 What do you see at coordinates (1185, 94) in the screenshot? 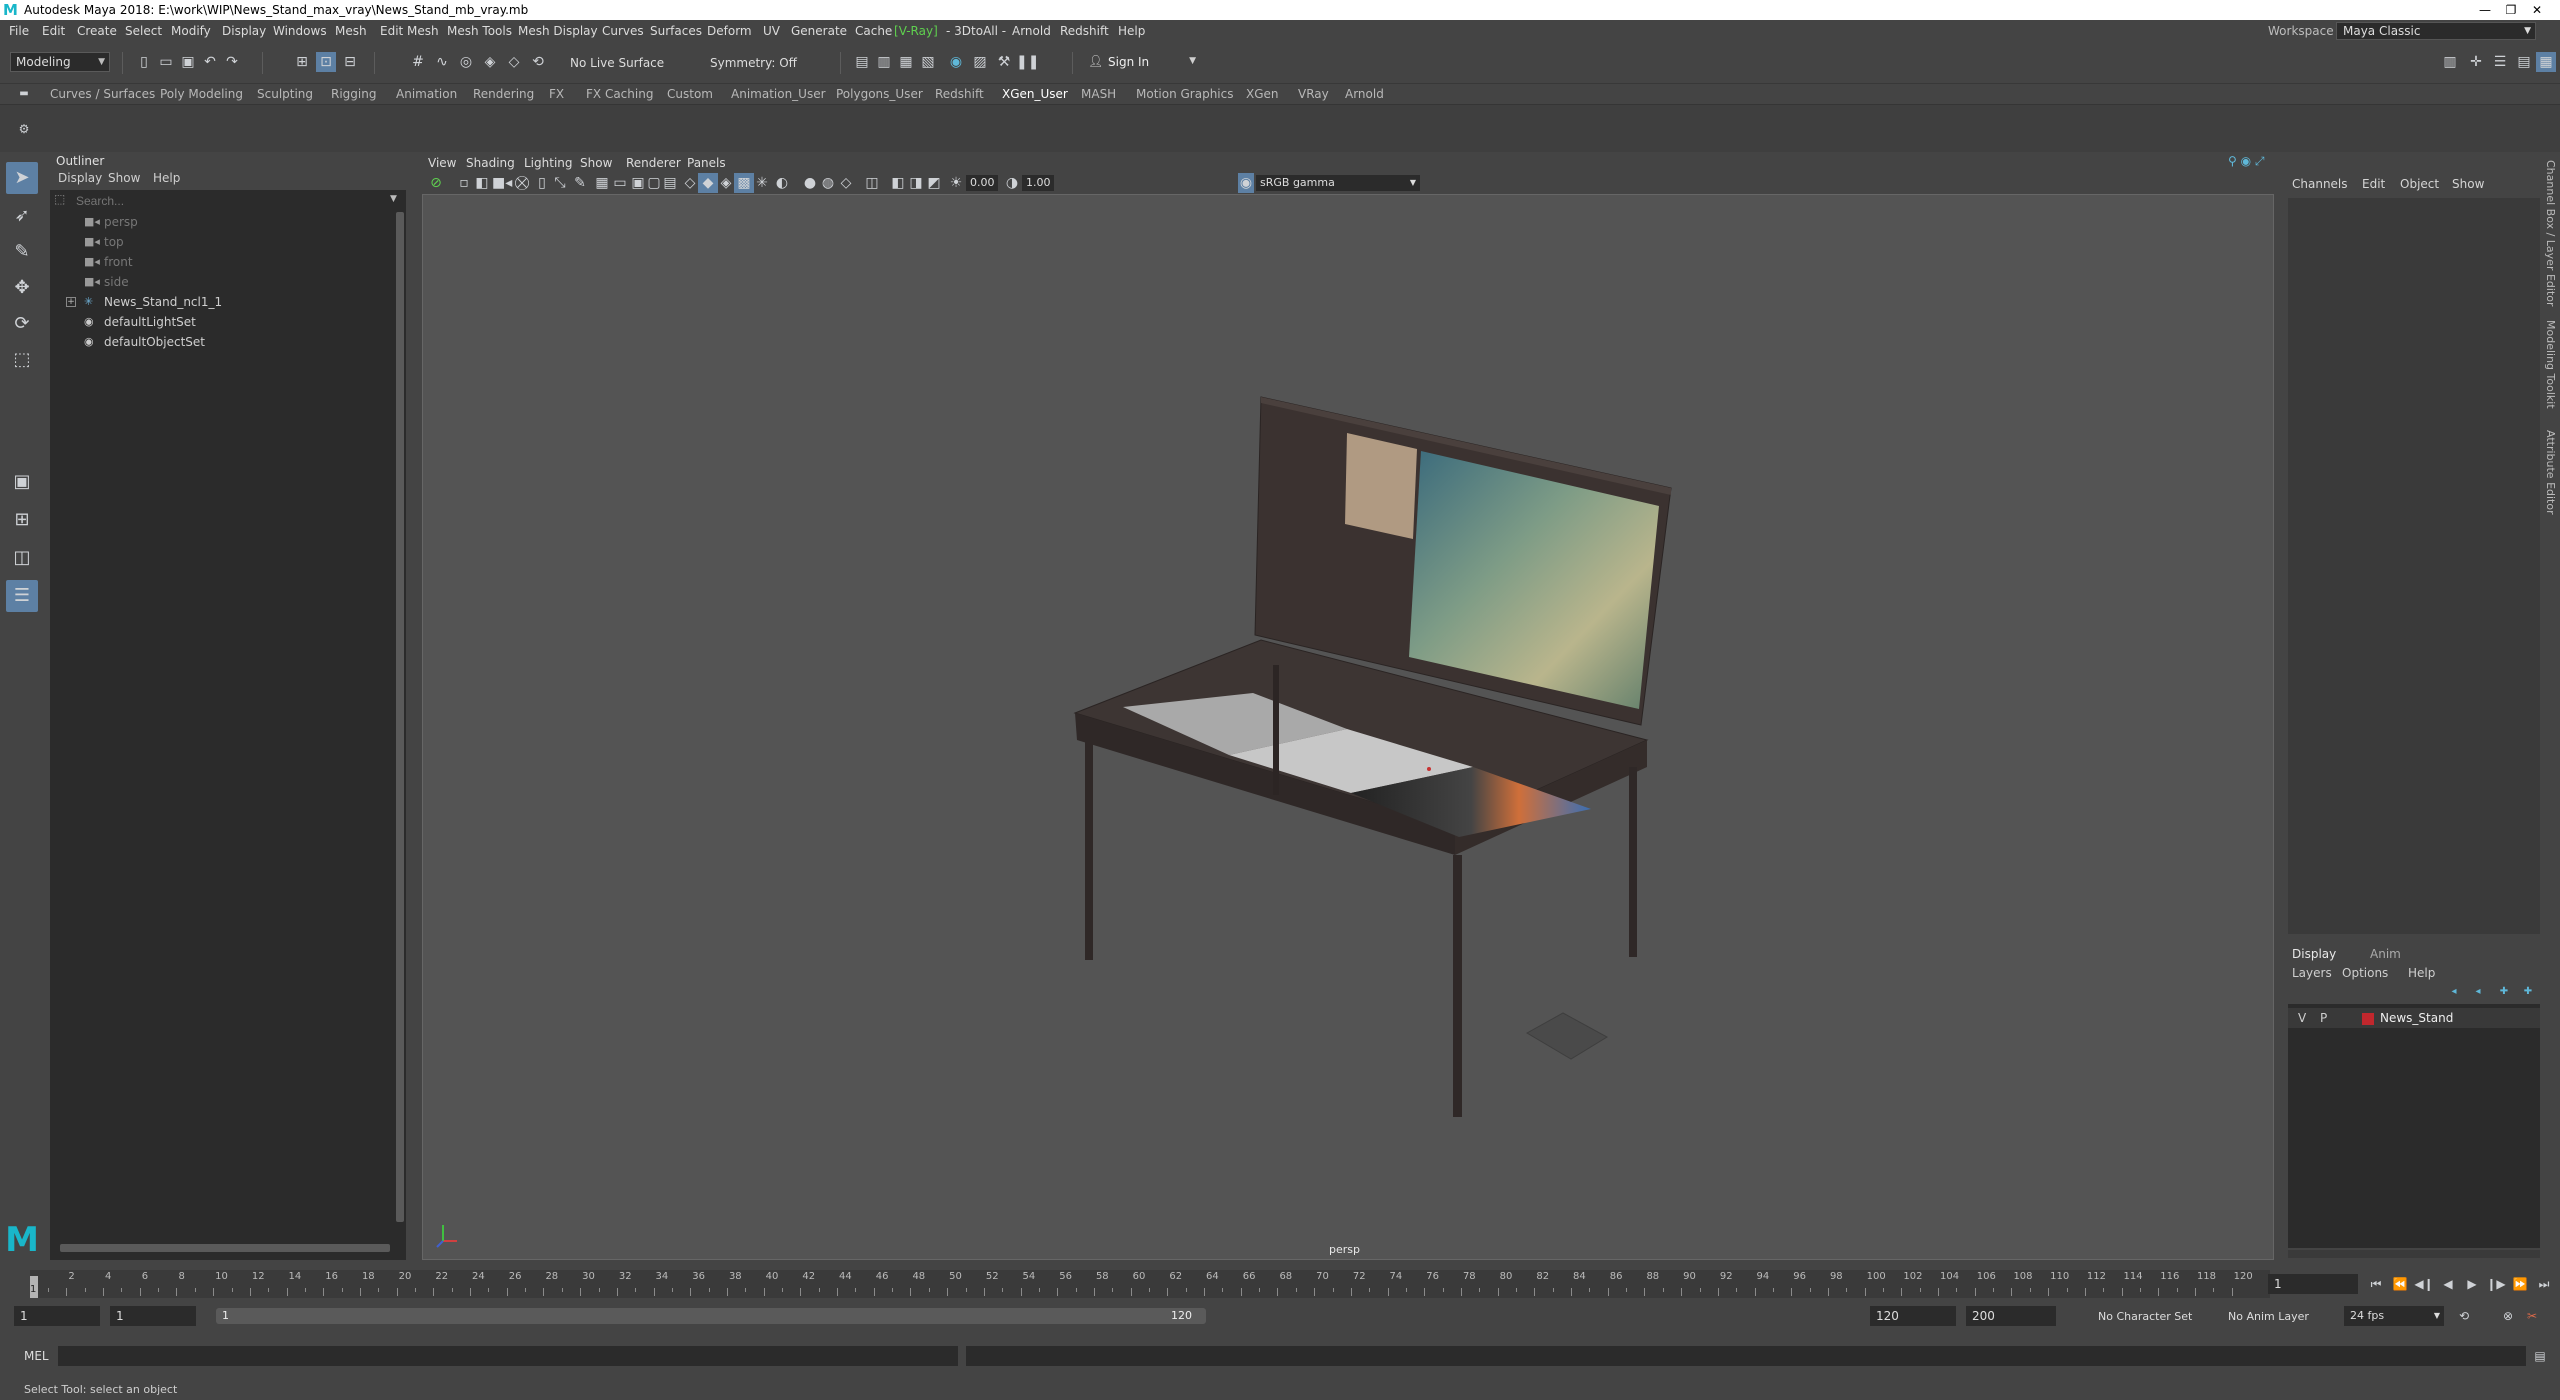
I see `shelf-tab-motion-graphics: Motion Graphics` at bounding box center [1185, 94].